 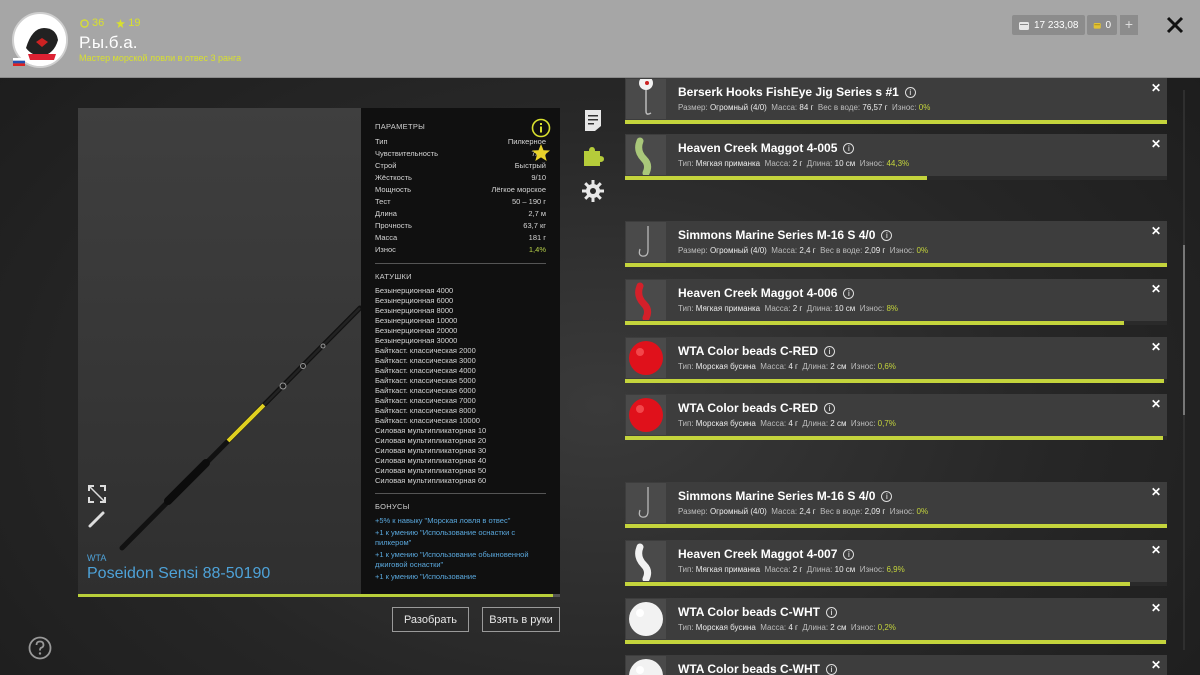 What do you see at coordinates (98, 23) in the screenshot?
I see `level-value: 36` at bounding box center [98, 23].